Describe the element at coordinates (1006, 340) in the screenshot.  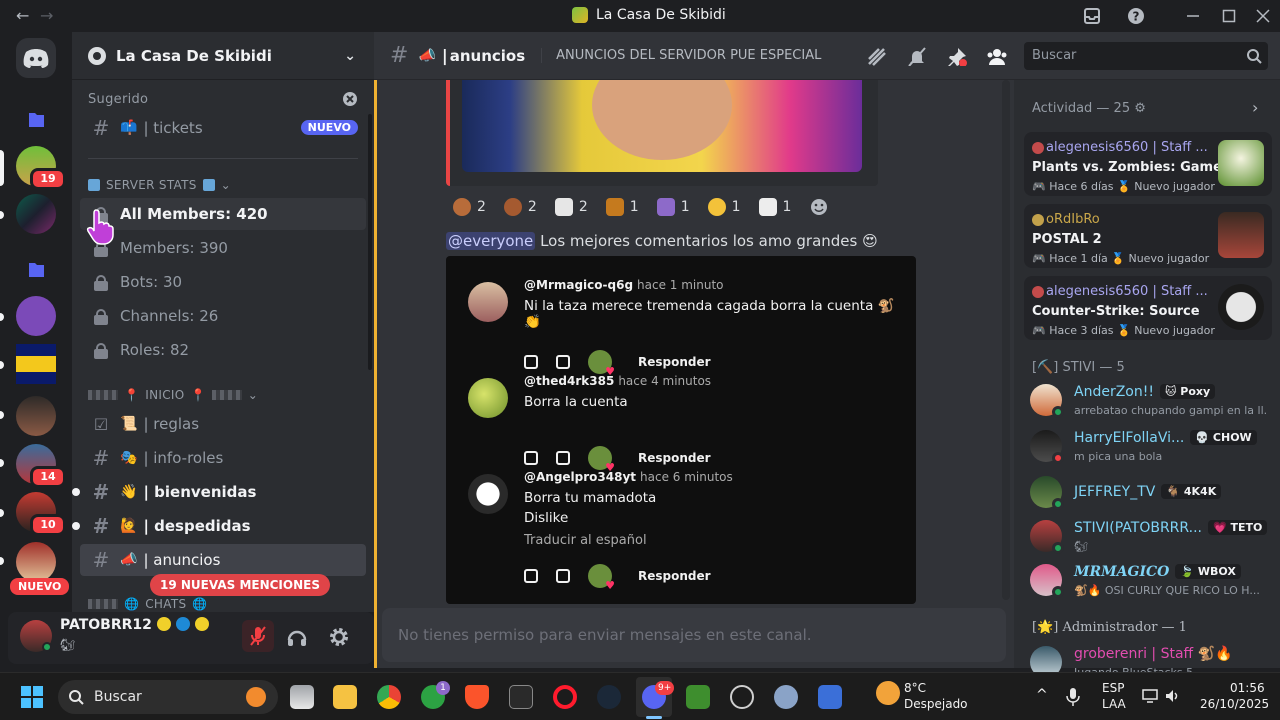
I see `chat-scrollbar-track` at that location.